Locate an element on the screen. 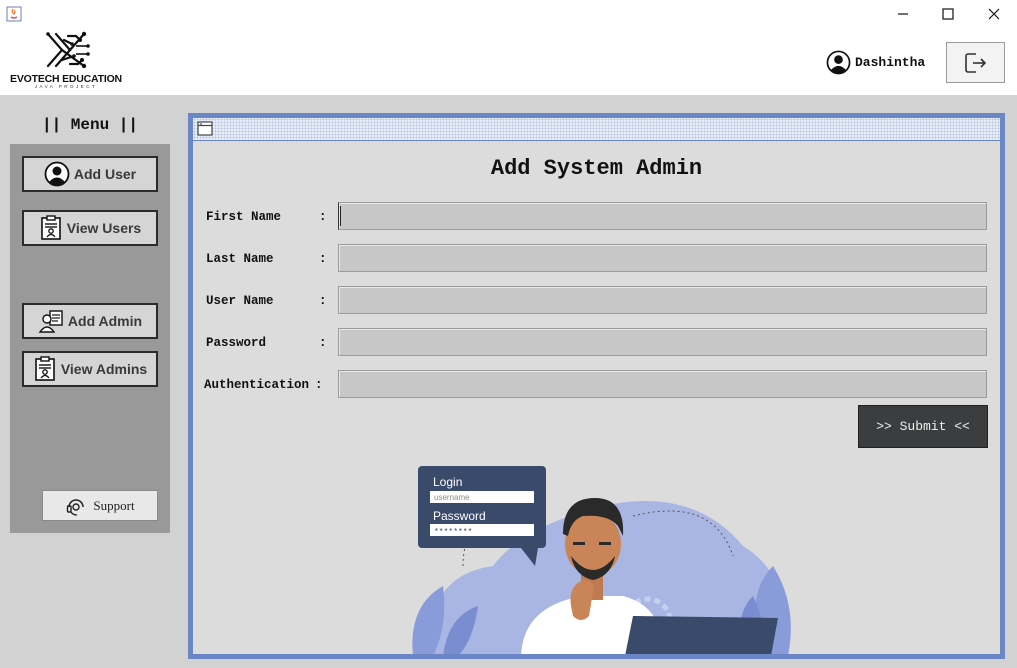 The height and width of the screenshot is (668, 1017). user-name-label: User Name is located at coordinates (240, 301).